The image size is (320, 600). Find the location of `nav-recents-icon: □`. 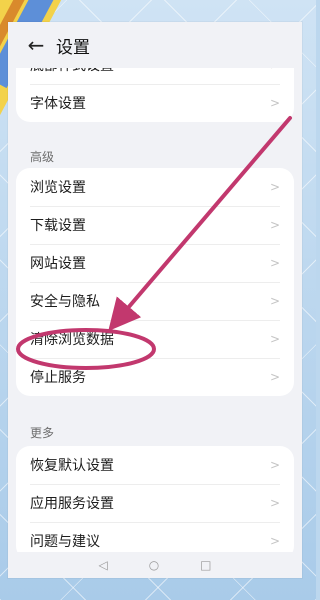

nav-recents-icon: □ is located at coordinates (205, 565).